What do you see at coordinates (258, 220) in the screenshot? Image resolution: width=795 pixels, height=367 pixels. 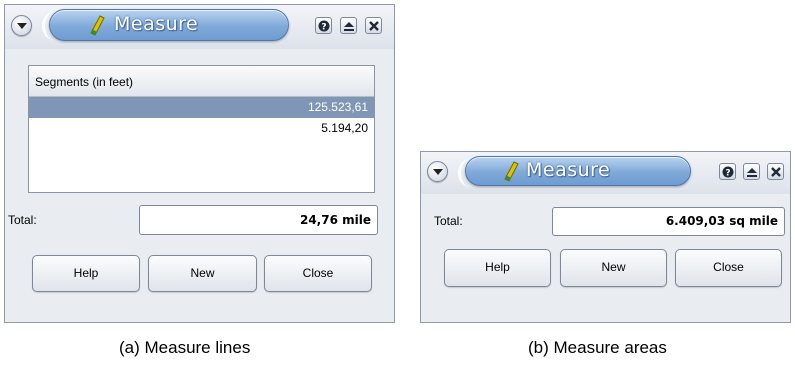 I see `total-value-field: 24,76 mile` at bounding box center [258, 220].